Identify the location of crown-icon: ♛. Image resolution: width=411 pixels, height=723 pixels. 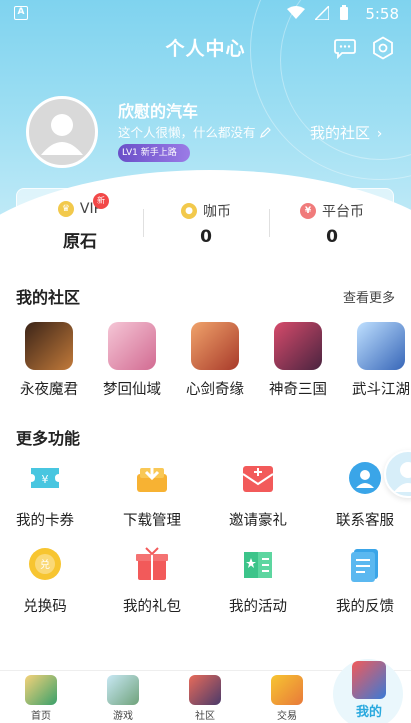
(65, 209).